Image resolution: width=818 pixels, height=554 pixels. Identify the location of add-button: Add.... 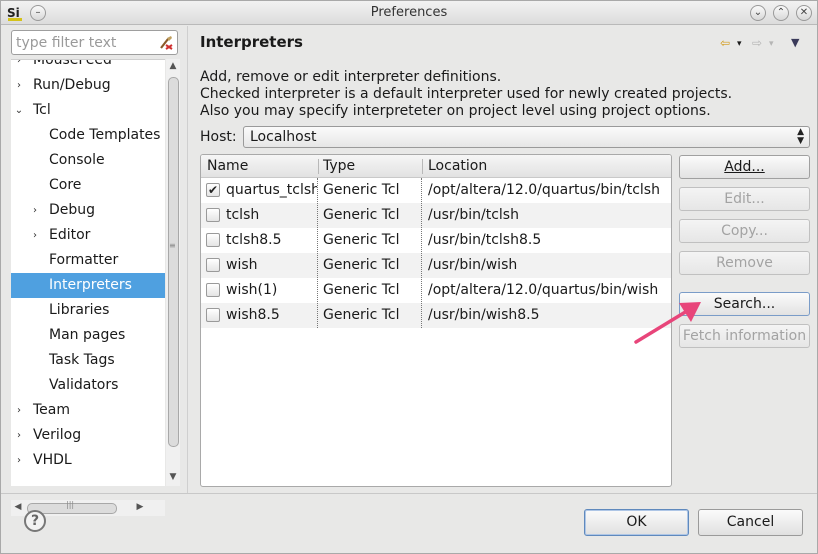
(744, 167).